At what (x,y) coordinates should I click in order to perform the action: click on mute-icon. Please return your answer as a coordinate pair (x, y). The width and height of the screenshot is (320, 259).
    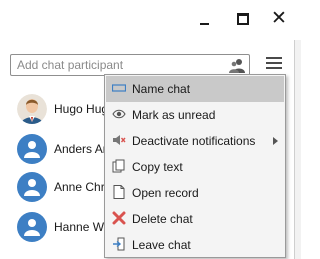
    Looking at the image, I should click on (119, 140).